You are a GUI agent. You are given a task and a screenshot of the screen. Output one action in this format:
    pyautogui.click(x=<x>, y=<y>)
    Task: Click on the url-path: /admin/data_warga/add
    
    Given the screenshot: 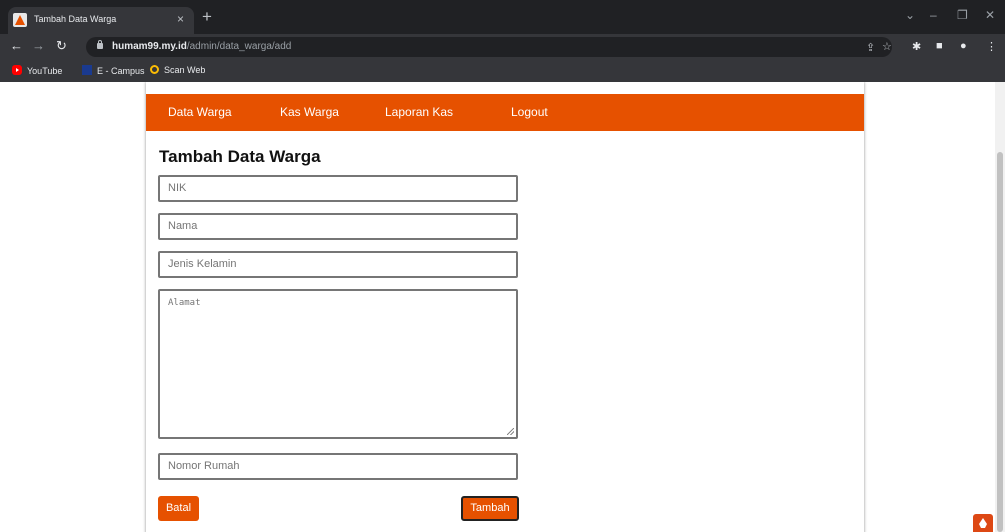 What is the action you would take?
    pyautogui.click(x=239, y=46)
    